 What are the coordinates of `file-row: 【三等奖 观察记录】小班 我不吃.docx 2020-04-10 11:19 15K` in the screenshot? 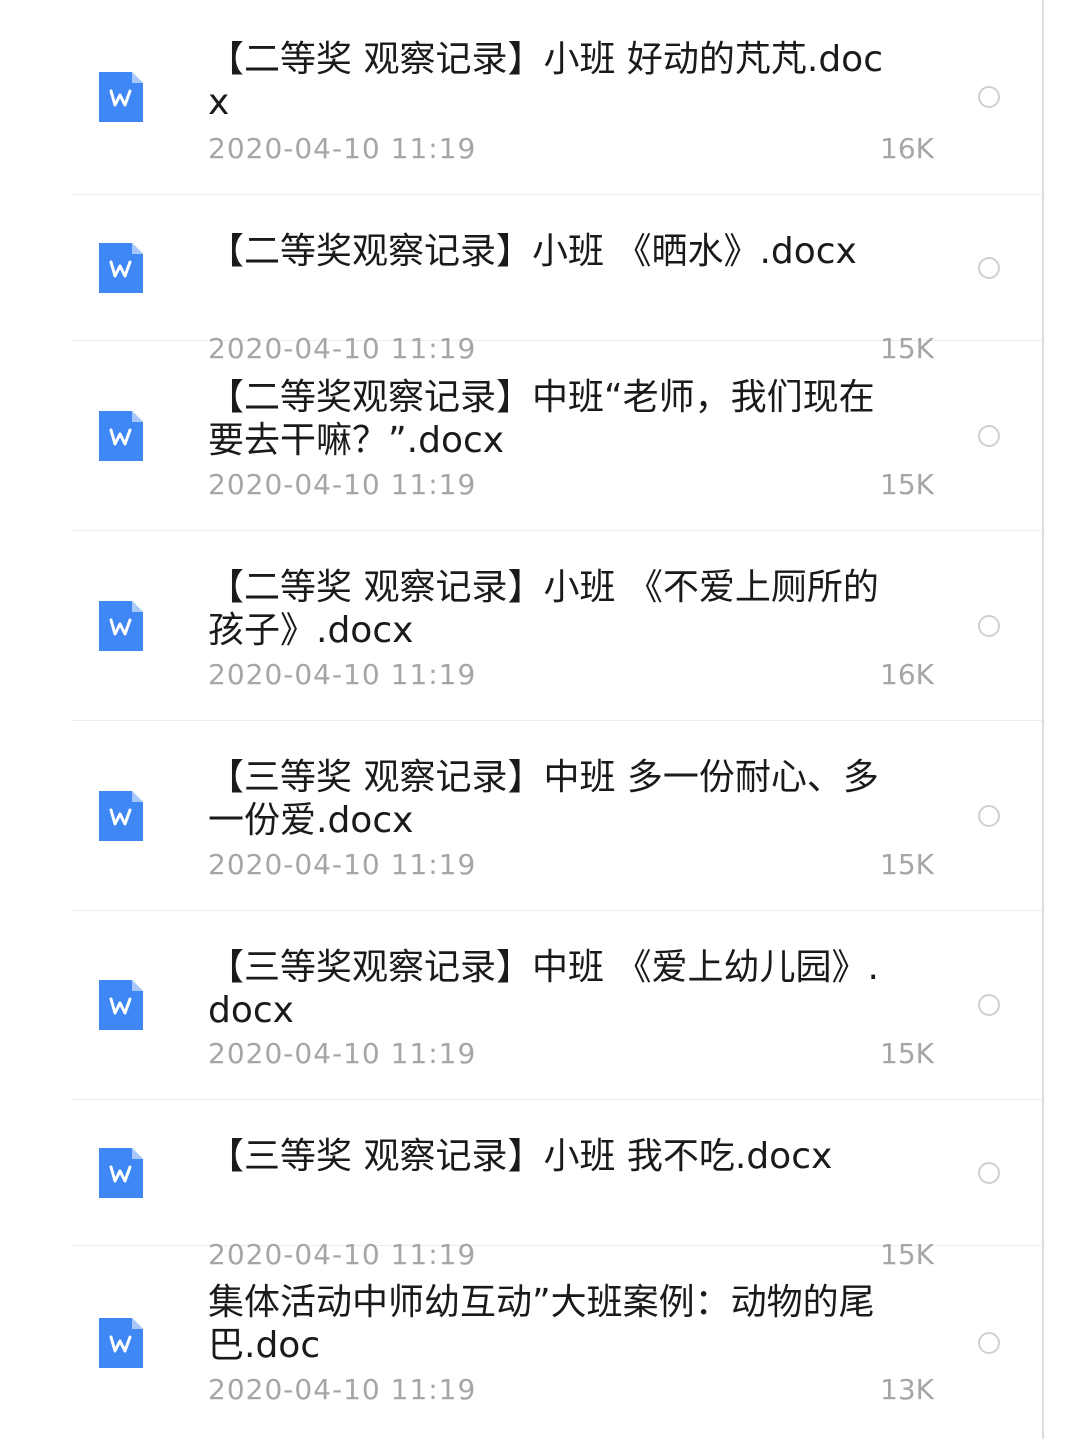 It's located at (557, 1185).